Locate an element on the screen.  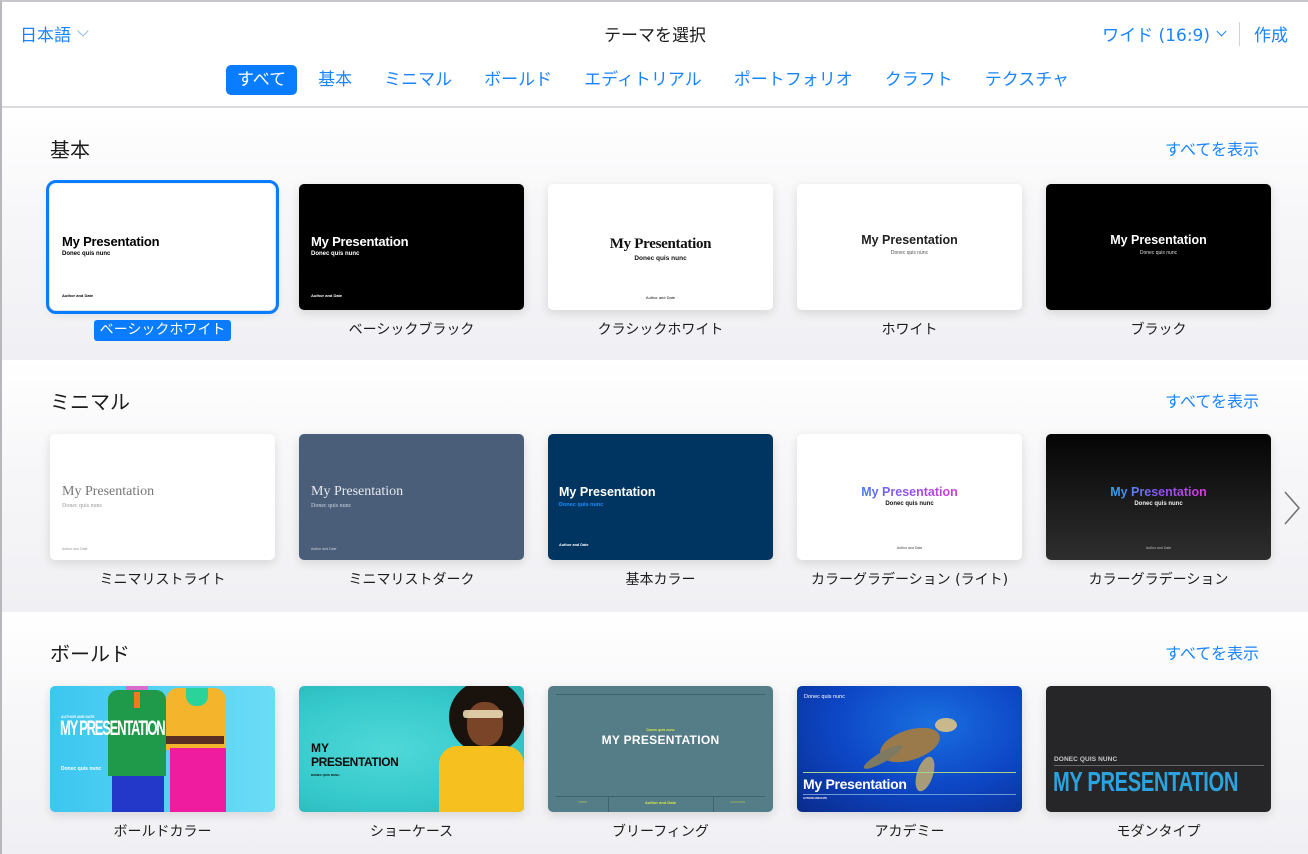
theme-thumbnail: MY PRESENTATION DONEC QUIS NUNC is located at coordinates (411, 749).